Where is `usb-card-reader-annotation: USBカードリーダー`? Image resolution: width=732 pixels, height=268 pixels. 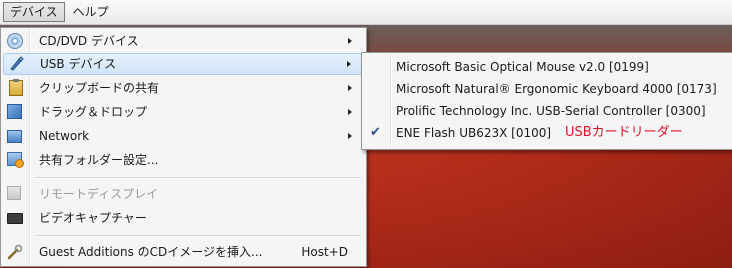
usb-card-reader-annotation: USBカードリーダー is located at coordinates (624, 132).